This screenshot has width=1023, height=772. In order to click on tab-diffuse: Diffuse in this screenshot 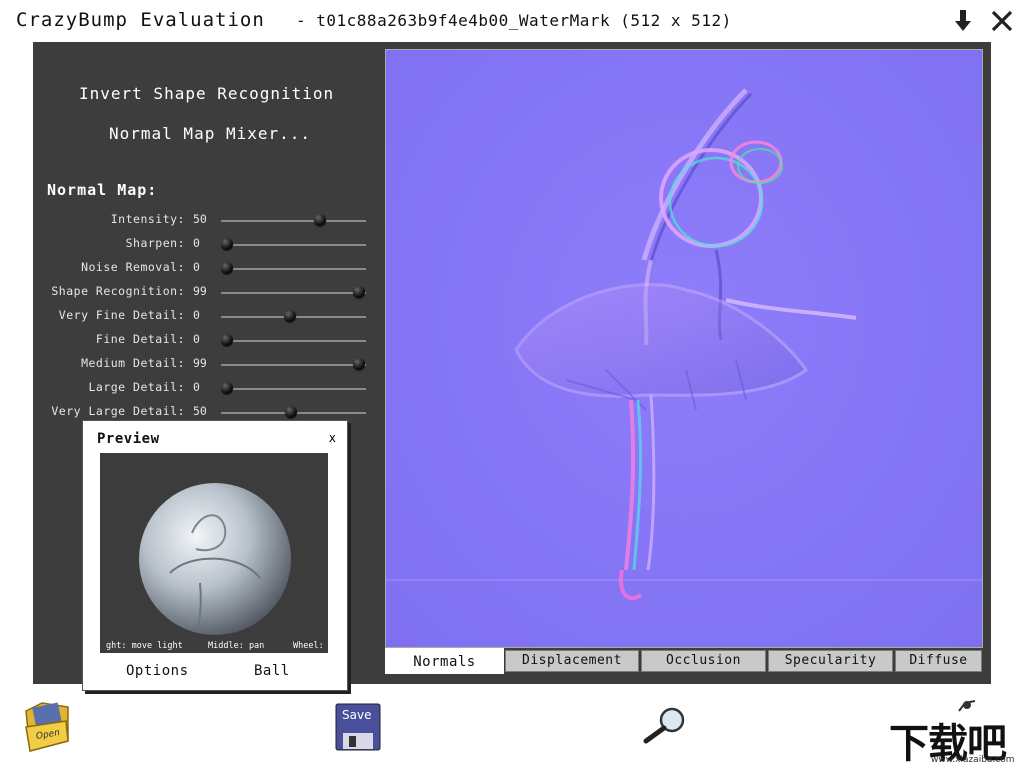, I will do `click(938, 661)`.